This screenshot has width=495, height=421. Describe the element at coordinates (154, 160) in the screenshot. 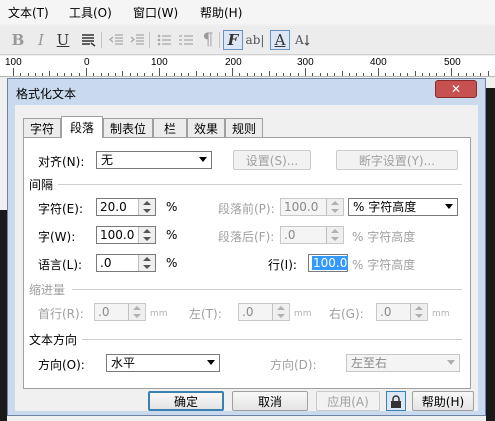

I see `align-dropdown: 无` at that location.